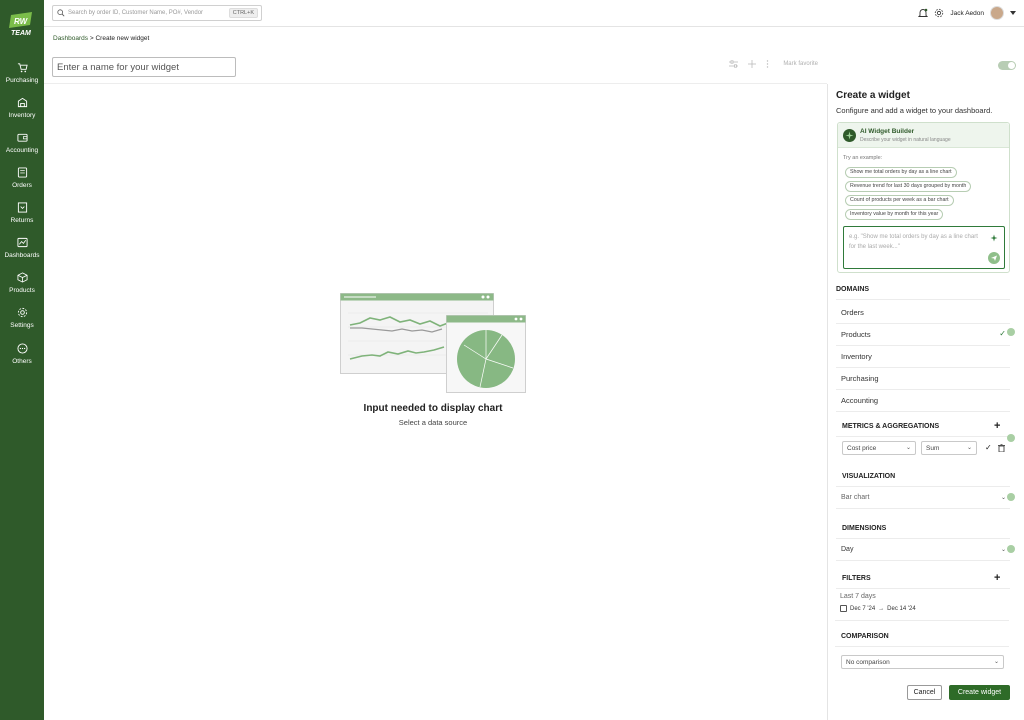 The image size is (1024, 720). Describe the element at coordinates (433, 422) in the screenshot. I see `empty-state-subtitle: Select a data source` at that location.